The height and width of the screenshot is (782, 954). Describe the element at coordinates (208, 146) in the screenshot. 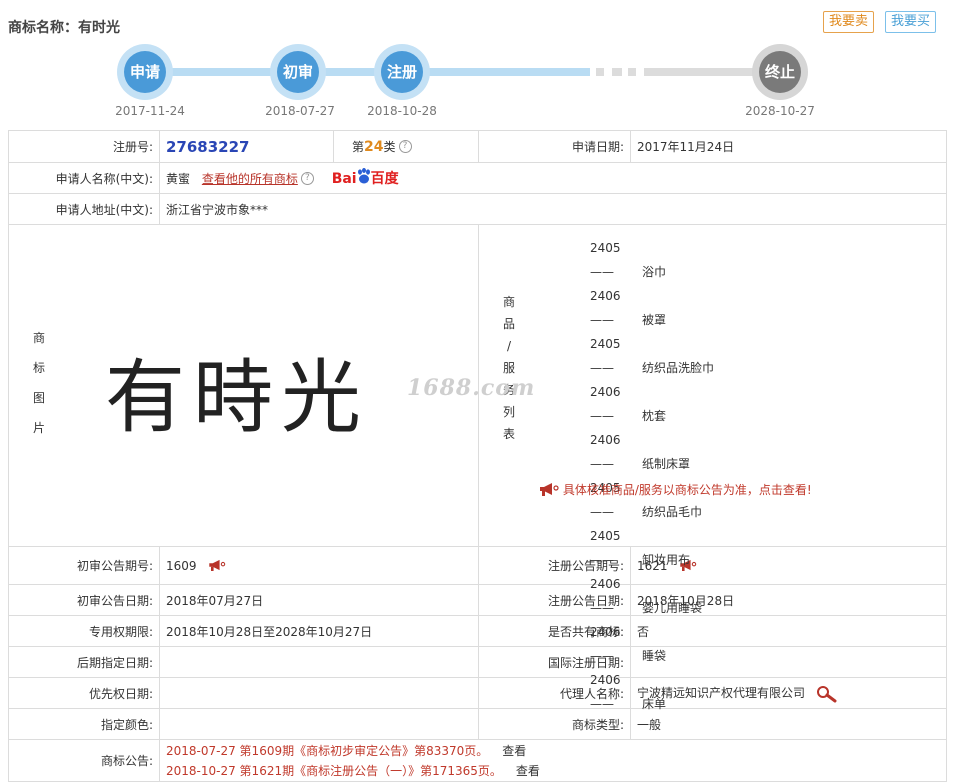

I see `reg-no-value: 27683227` at that location.